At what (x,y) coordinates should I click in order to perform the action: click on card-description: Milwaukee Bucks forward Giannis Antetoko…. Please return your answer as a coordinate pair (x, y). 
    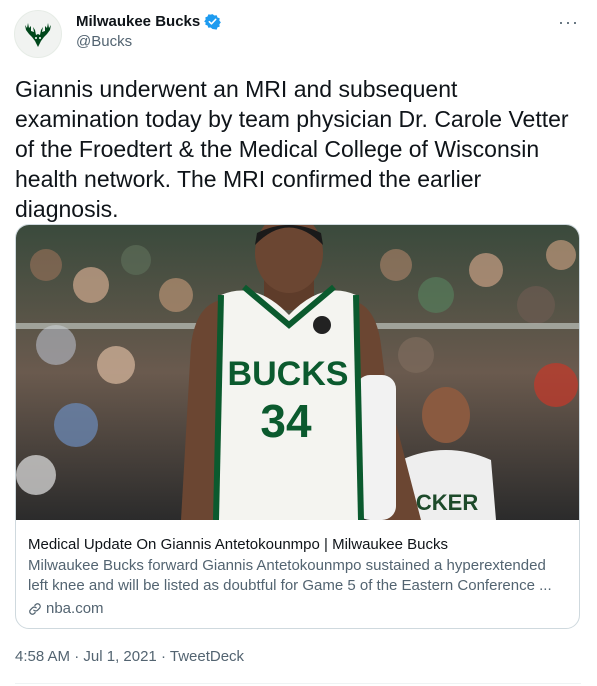
    Looking at the image, I should click on (290, 575).